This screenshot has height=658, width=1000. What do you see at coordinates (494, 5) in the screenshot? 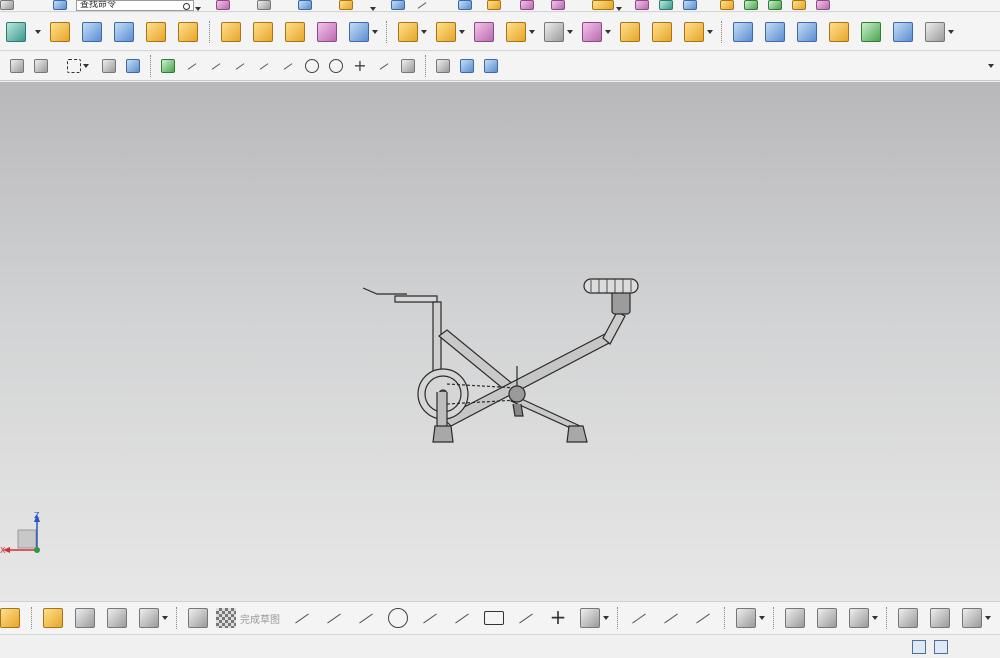
I see `wrench-icon` at bounding box center [494, 5].